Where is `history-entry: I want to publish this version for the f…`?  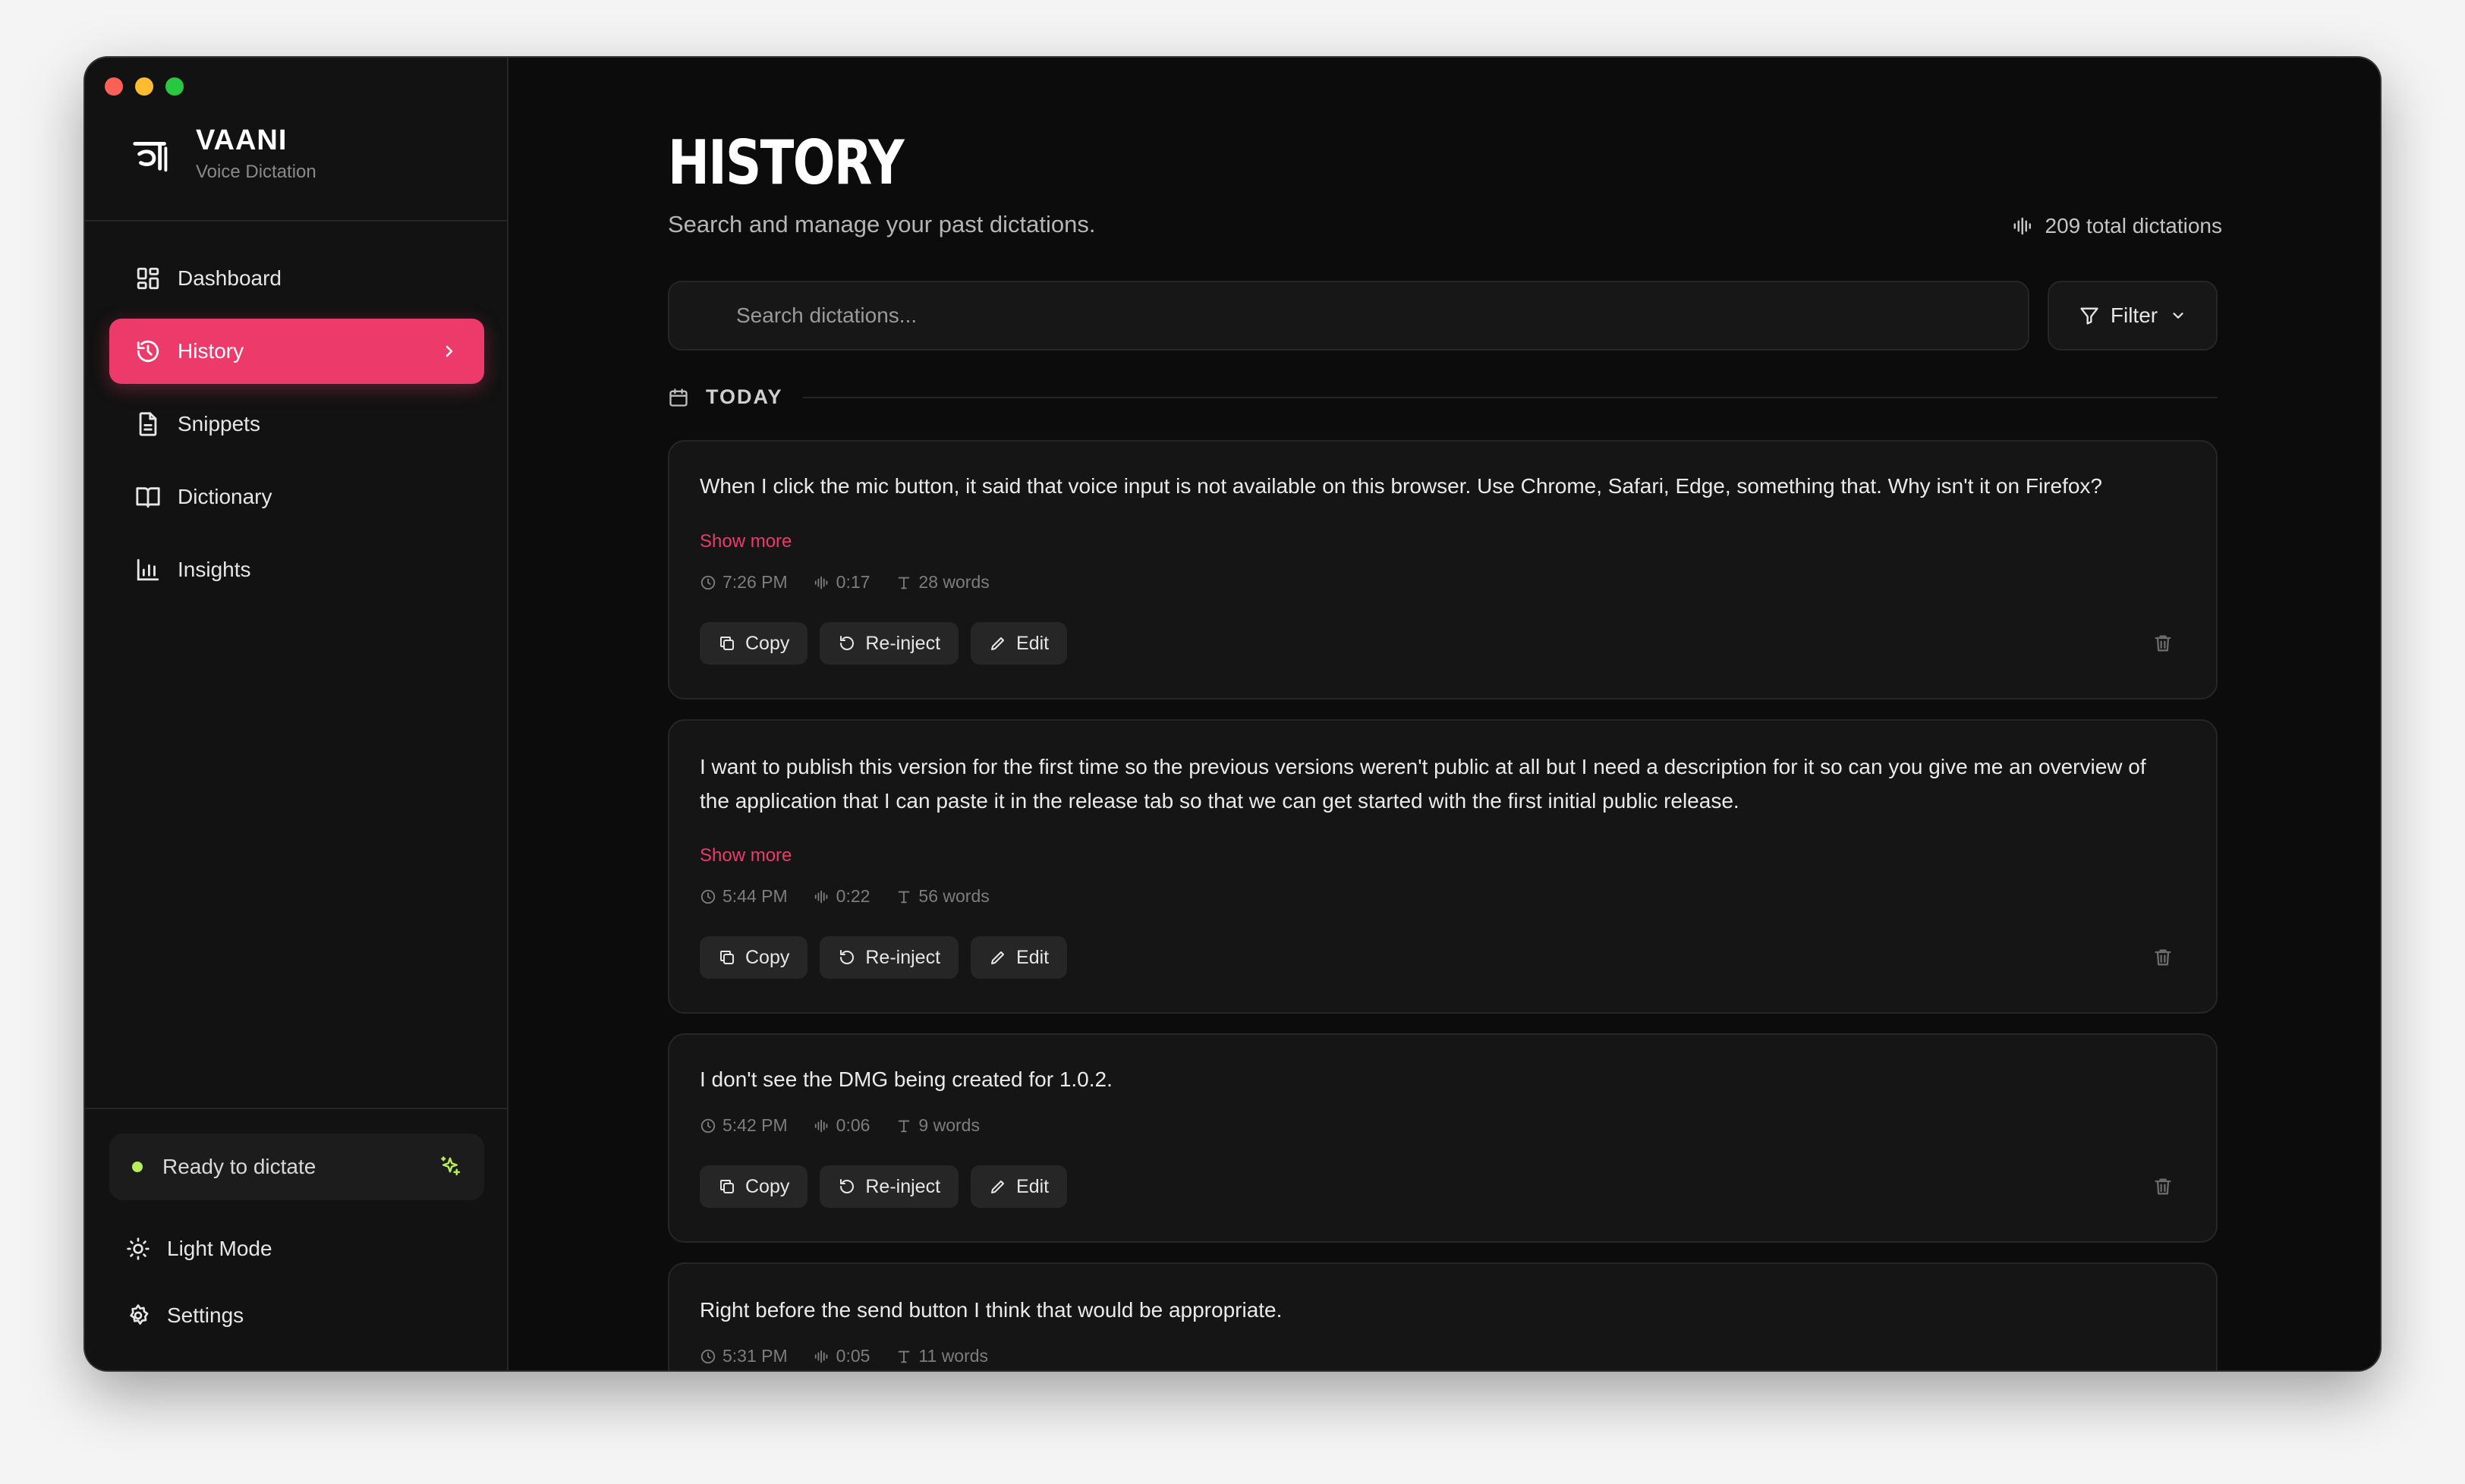 history-entry: I want to publish this version for the f… is located at coordinates (1443, 866).